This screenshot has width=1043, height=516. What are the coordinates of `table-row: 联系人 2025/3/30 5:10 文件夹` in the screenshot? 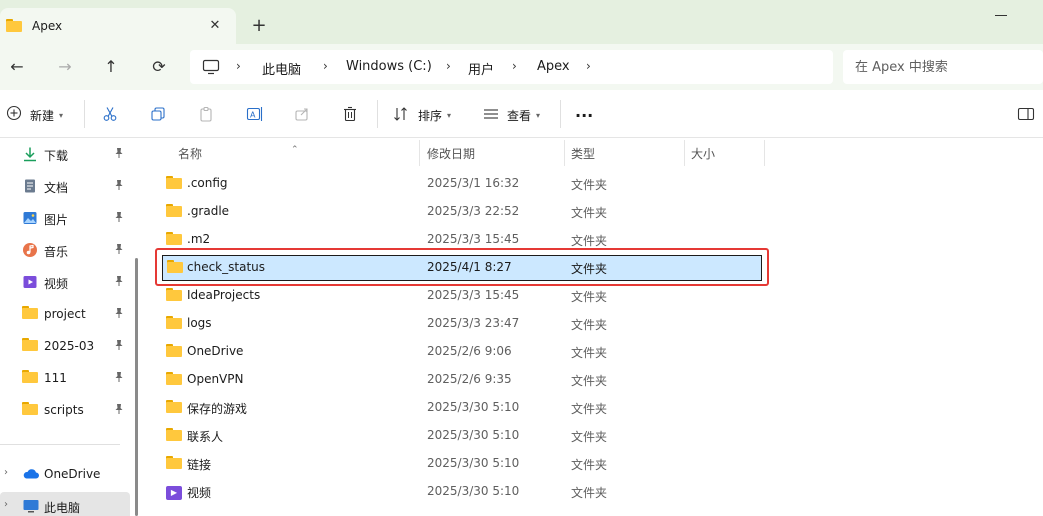 It's located at (461, 436).